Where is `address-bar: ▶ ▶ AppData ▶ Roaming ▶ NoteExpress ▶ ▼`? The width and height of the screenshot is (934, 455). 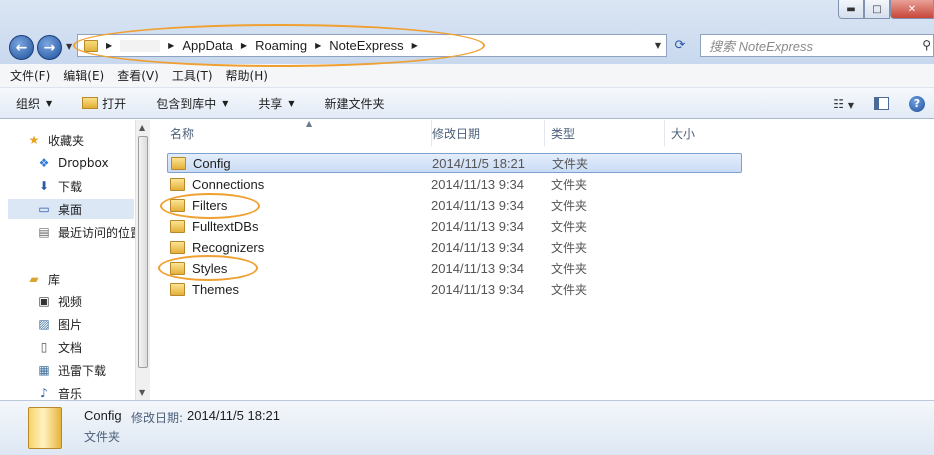 address-bar: ▶ ▶ AppData ▶ Roaming ▶ NoteExpress ▶ ▼ is located at coordinates (372, 45).